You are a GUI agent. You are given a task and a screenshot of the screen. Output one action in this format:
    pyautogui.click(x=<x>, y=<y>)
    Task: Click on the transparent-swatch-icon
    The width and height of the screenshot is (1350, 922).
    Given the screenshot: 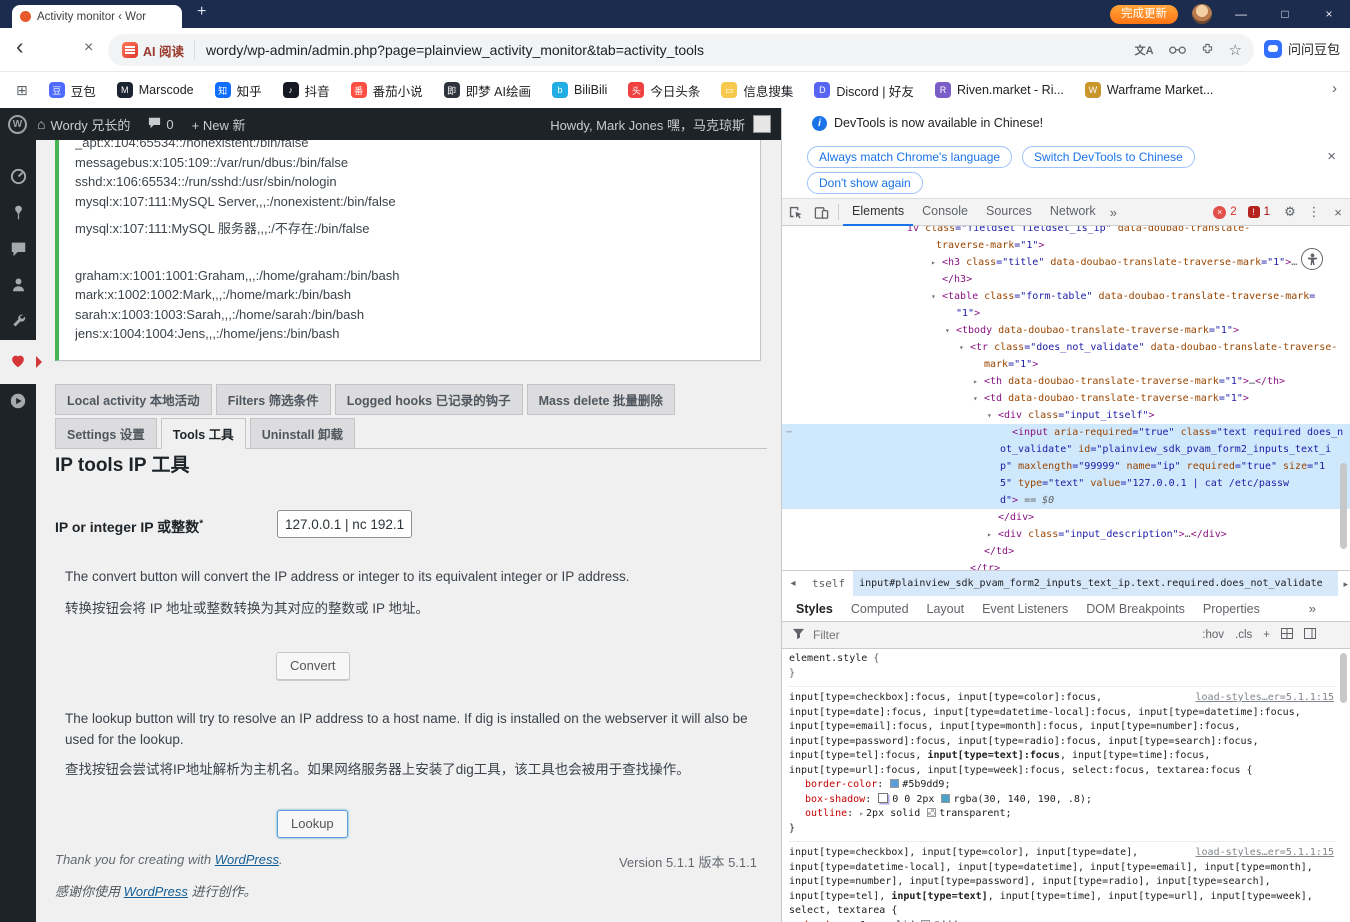 What is the action you would take?
    pyautogui.click(x=932, y=812)
    